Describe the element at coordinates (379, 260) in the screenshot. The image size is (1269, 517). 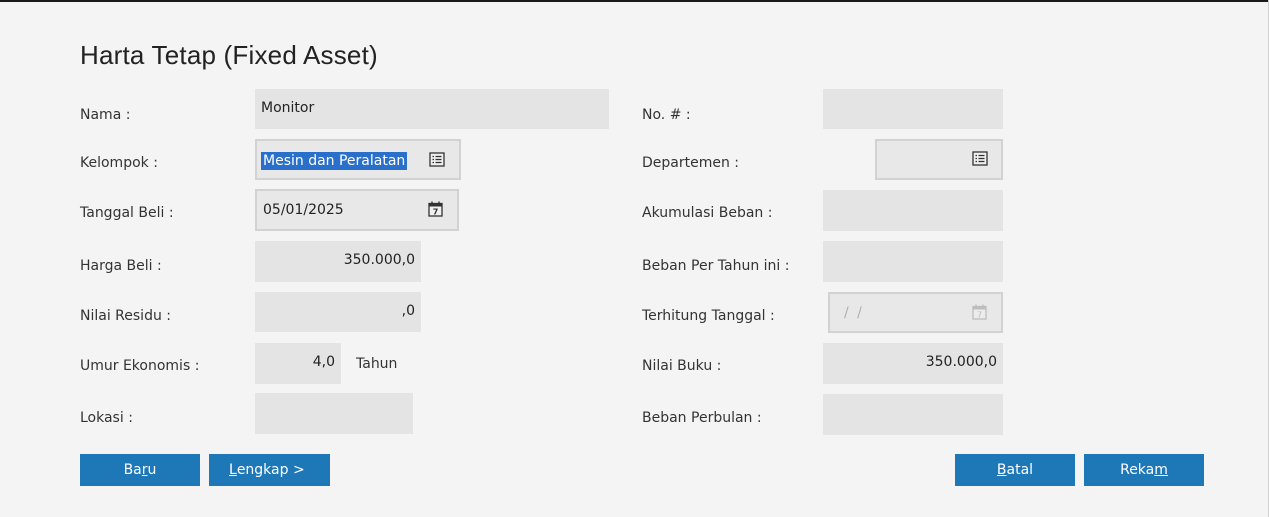
I see `harga-beli-value: 350.000,0` at that location.